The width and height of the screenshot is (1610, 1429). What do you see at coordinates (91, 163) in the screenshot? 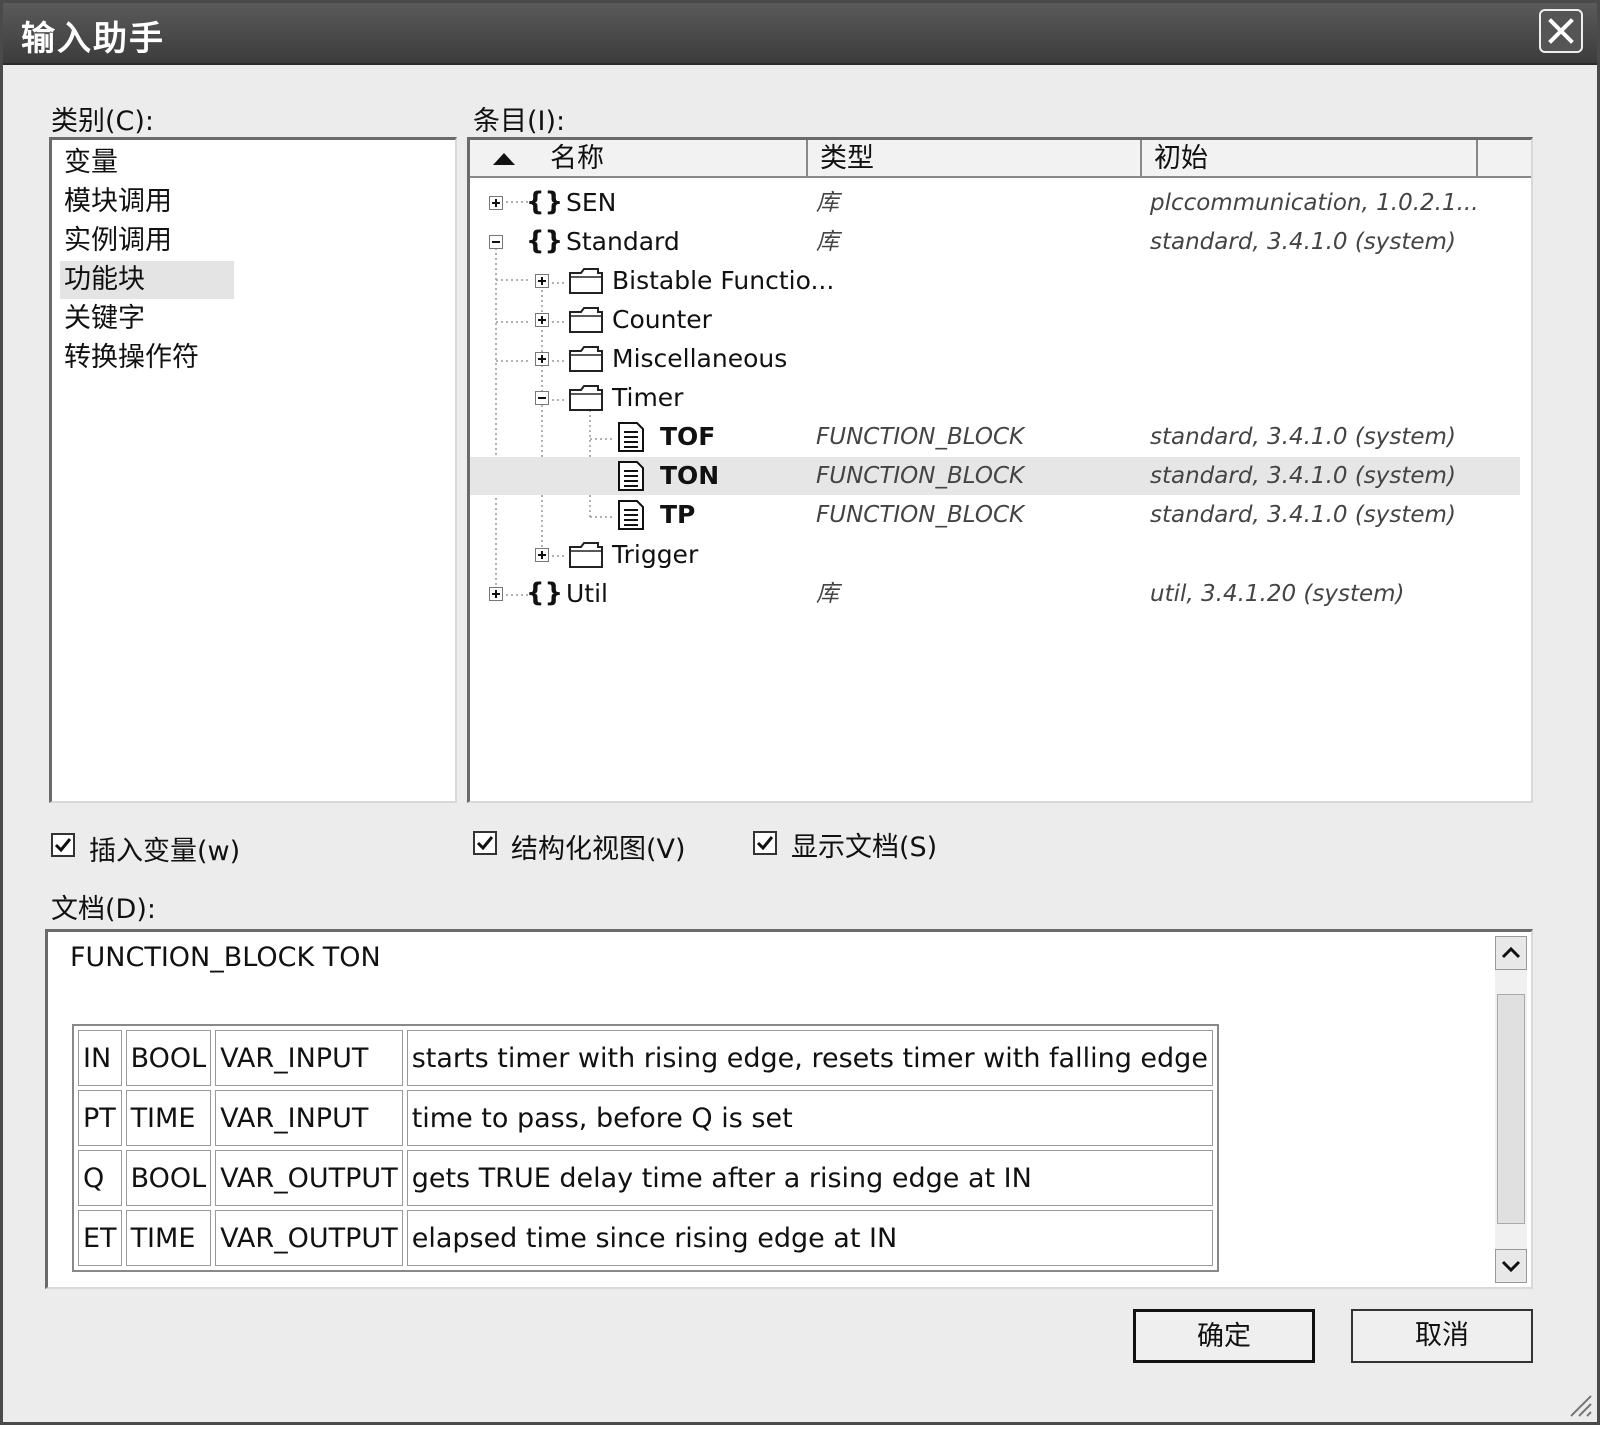
I see `category-item-variable: 变量` at bounding box center [91, 163].